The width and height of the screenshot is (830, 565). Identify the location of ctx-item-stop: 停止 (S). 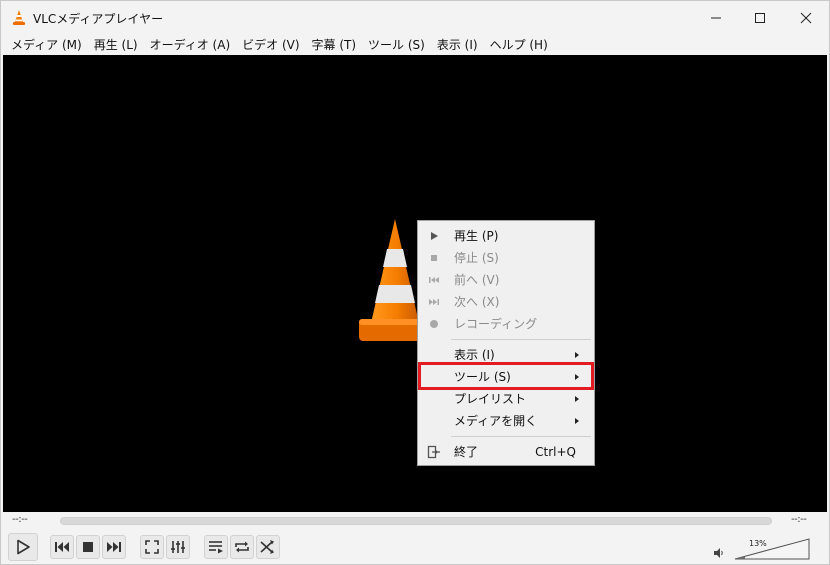
(506, 258).